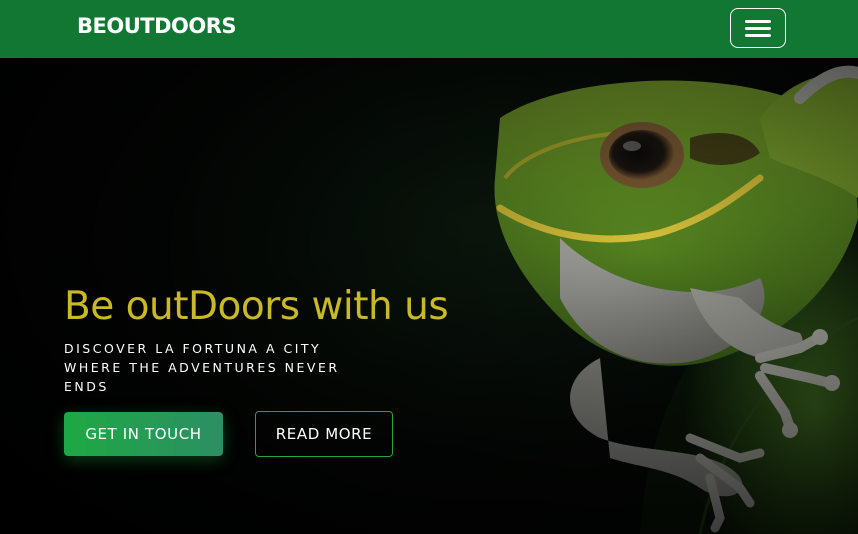  What do you see at coordinates (256, 306) in the screenshot?
I see `hero-title: Be outDoors with us` at bounding box center [256, 306].